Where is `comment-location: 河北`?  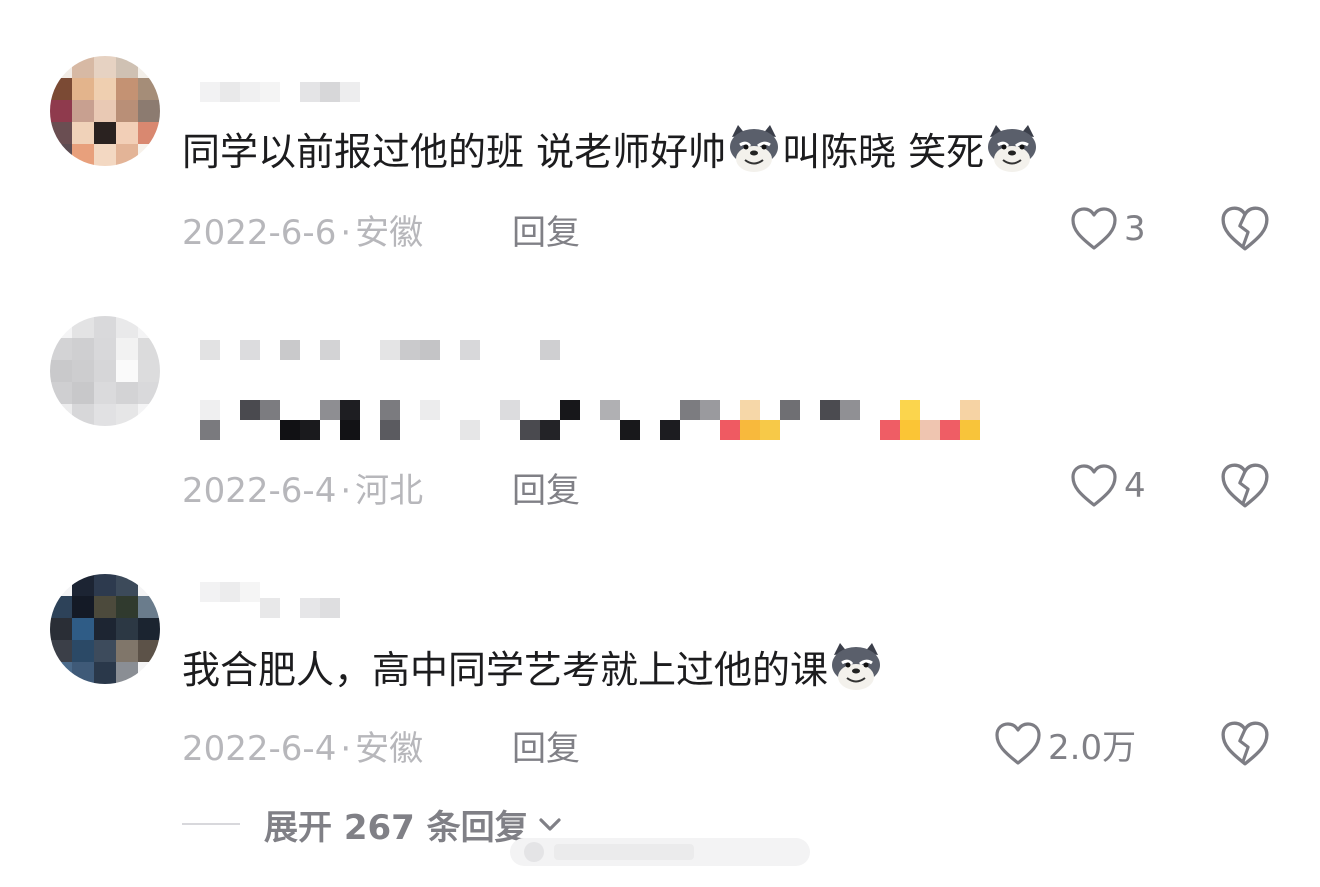
comment-location: 河北 is located at coordinates (389, 491).